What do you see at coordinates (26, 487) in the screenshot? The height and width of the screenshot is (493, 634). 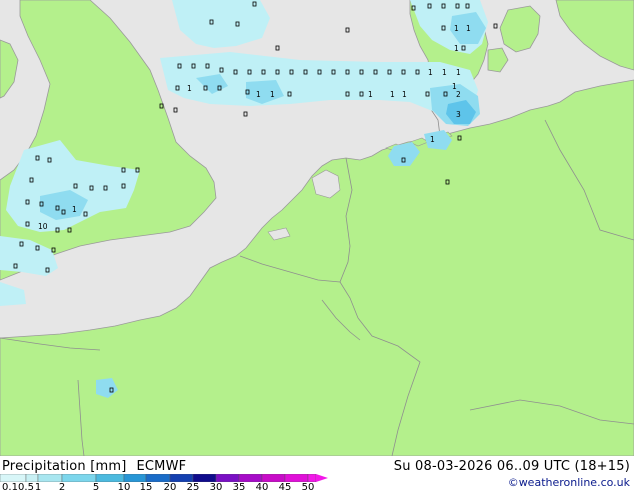 I see `legend-tick-label: 0.5` at bounding box center [26, 487].